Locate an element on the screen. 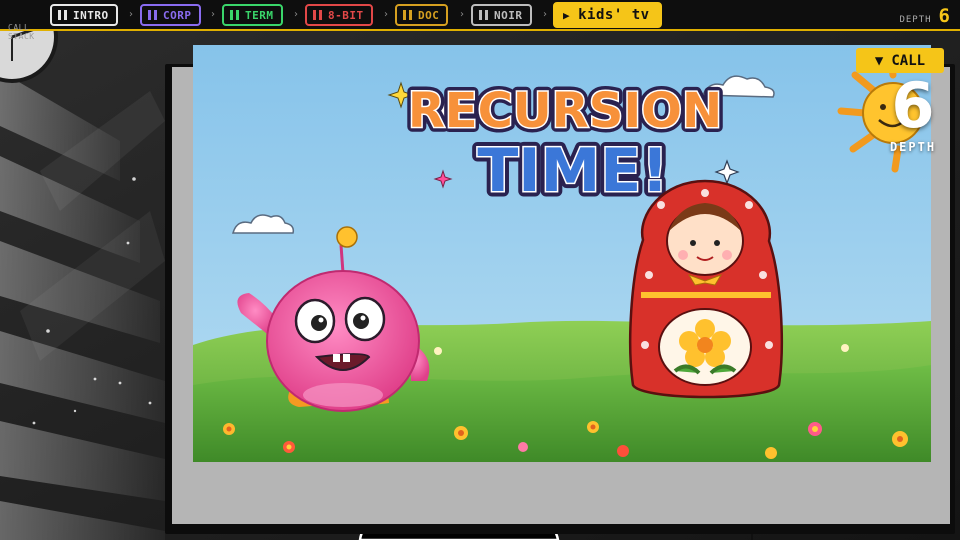 The image size is (960, 540). play-icon: ▶ is located at coordinates (567, 15).